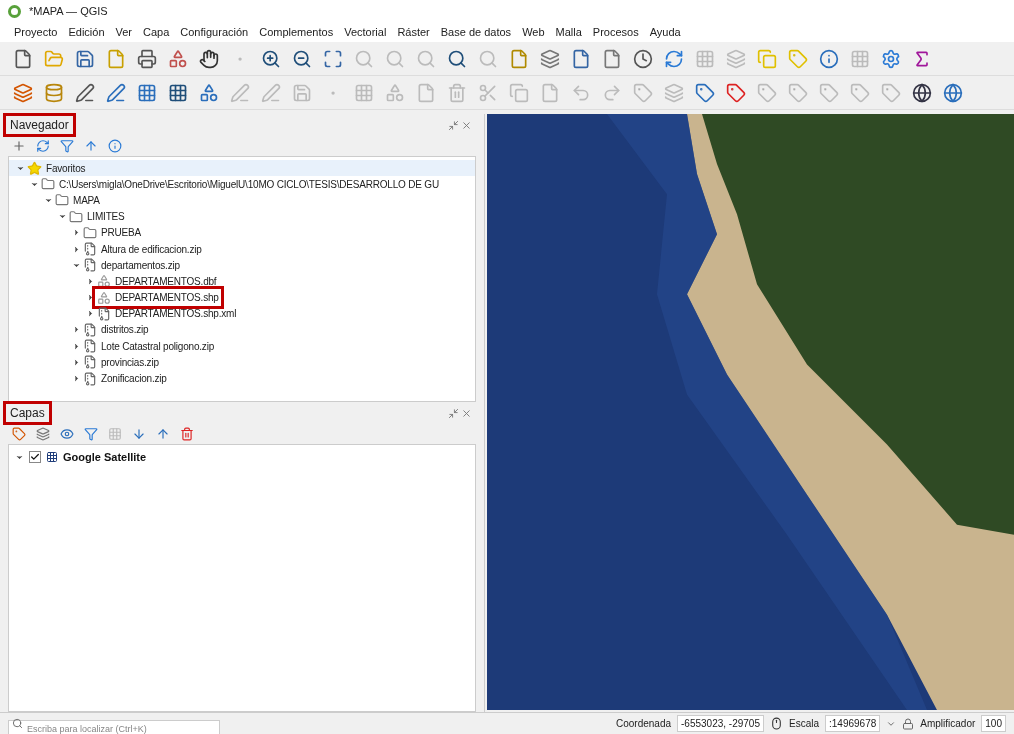 This screenshot has width=1014, height=734. I want to click on refresh-icon, so click(43, 146).